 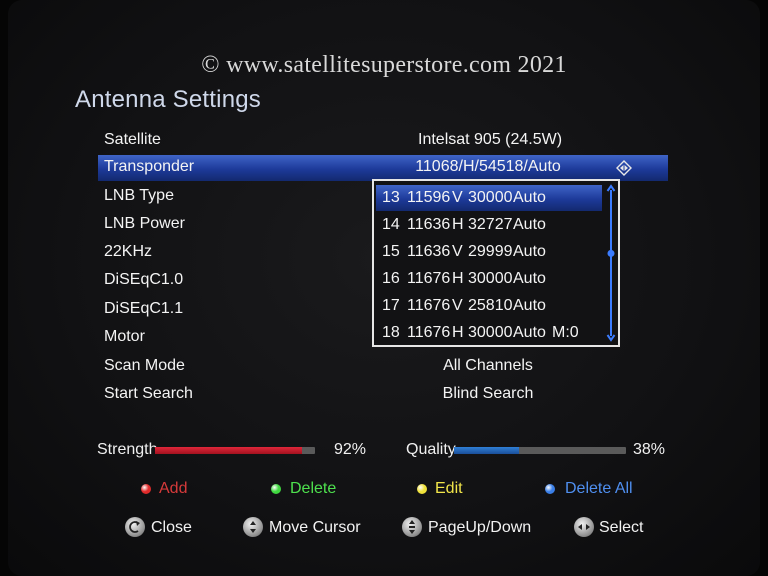 I want to click on menu-label: Motor, so click(x=124, y=336).